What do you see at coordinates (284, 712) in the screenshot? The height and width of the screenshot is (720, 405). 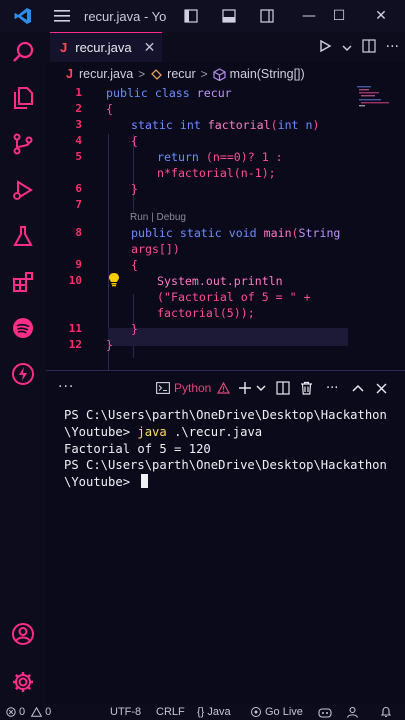 I see `go-live-label: Go Live` at bounding box center [284, 712].